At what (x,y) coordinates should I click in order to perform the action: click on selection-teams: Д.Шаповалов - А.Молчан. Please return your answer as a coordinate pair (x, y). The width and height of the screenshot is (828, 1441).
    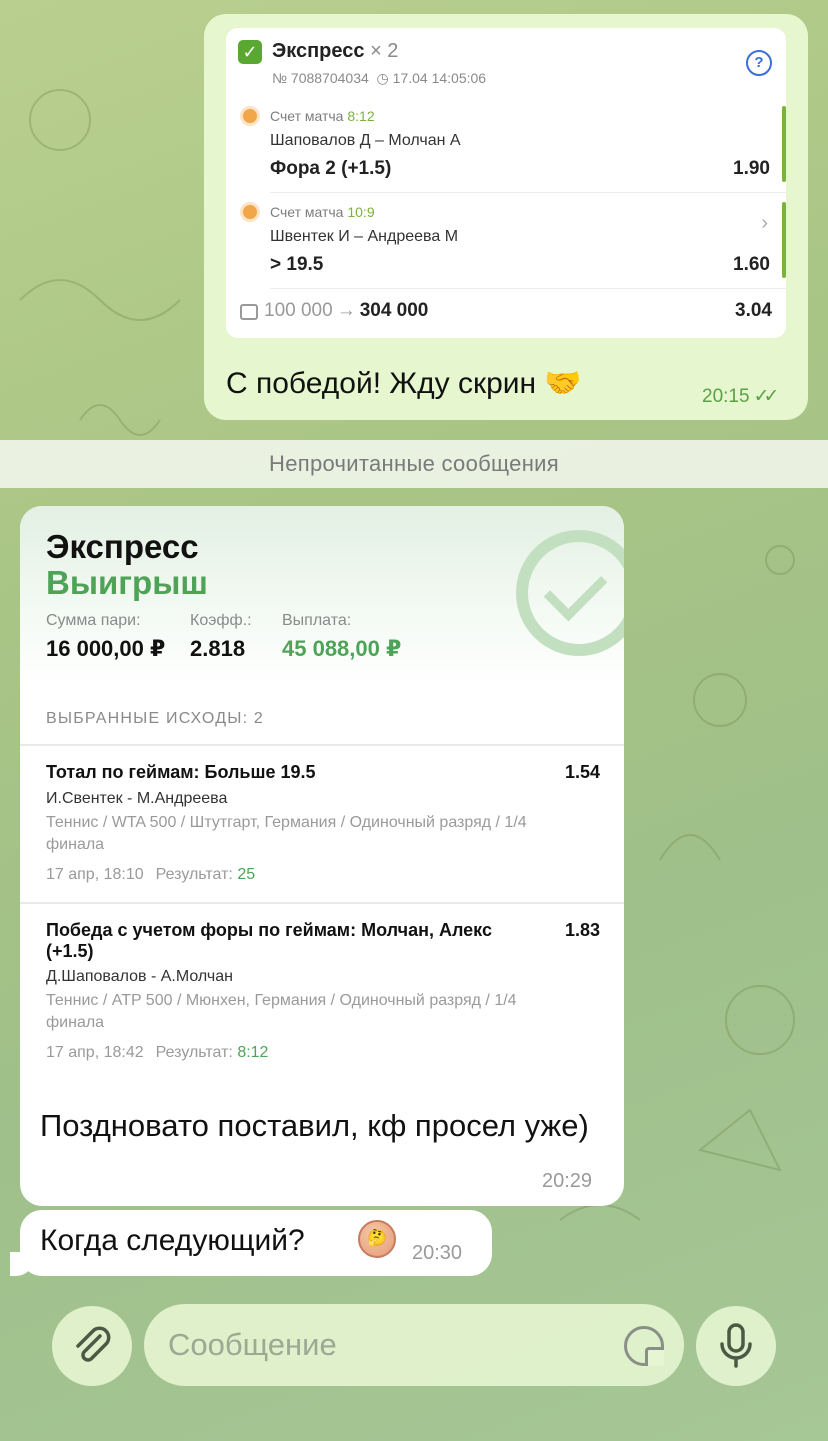
    Looking at the image, I should click on (139, 976).